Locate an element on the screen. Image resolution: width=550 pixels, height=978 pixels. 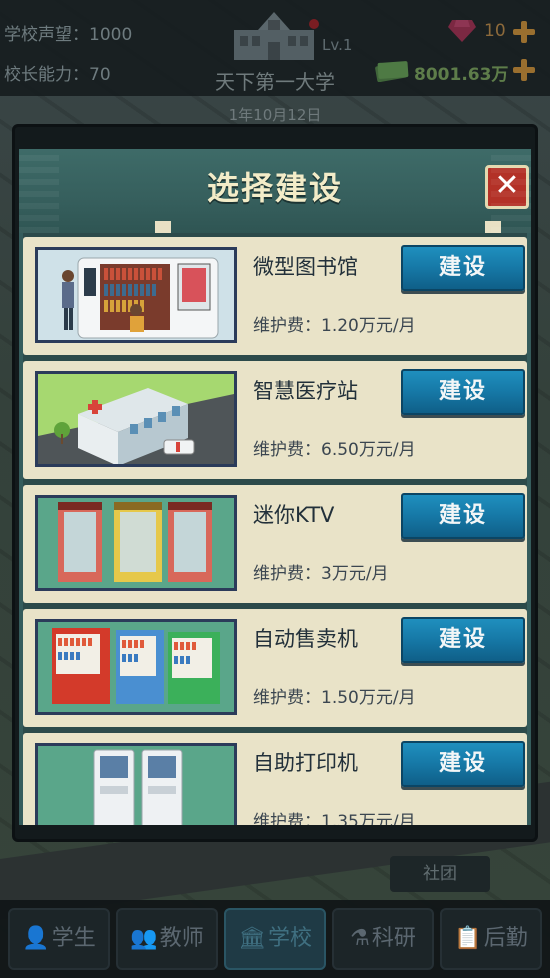
tab-teachers: 👥教师 is located at coordinates (167, 939).